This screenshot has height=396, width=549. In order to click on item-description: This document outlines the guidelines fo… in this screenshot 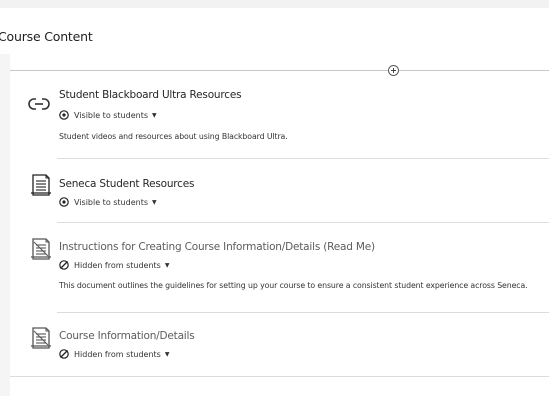, I will do `click(293, 285)`.